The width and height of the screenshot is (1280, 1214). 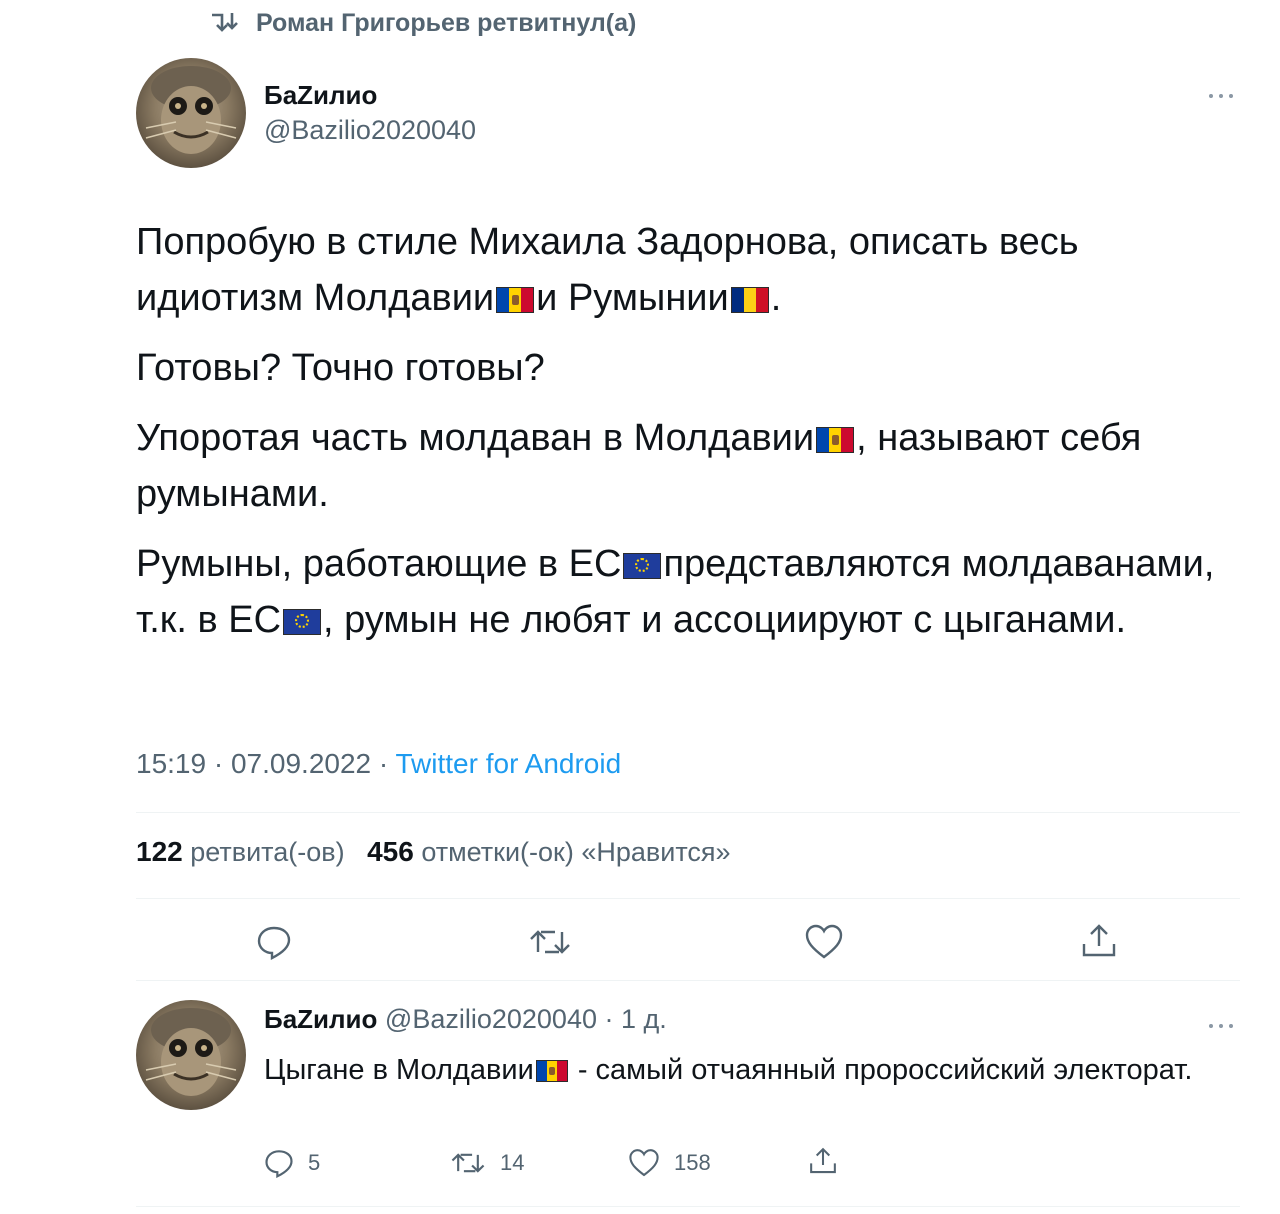 I want to click on retweeted-by-text: Роман Григорьев ретвитнул(а), so click(x=446, y=23).